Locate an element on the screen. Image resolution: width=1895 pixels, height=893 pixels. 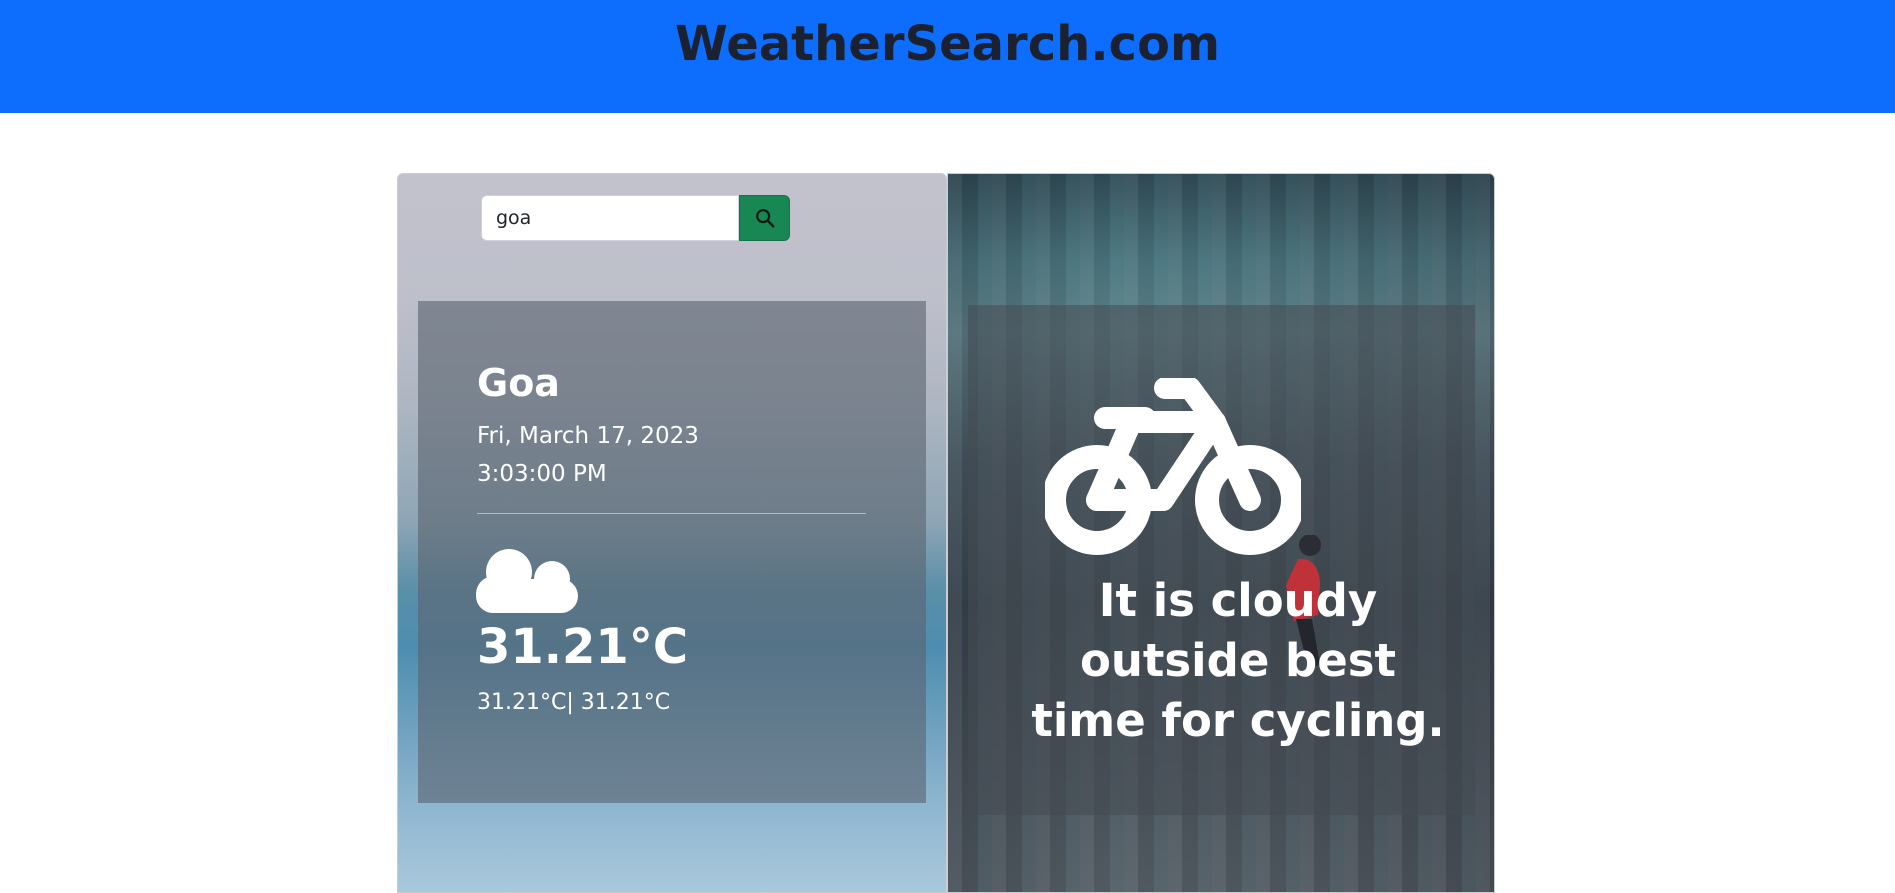
weather-date: Fri, March 17, 2023 is located at coordinates (588, 436).